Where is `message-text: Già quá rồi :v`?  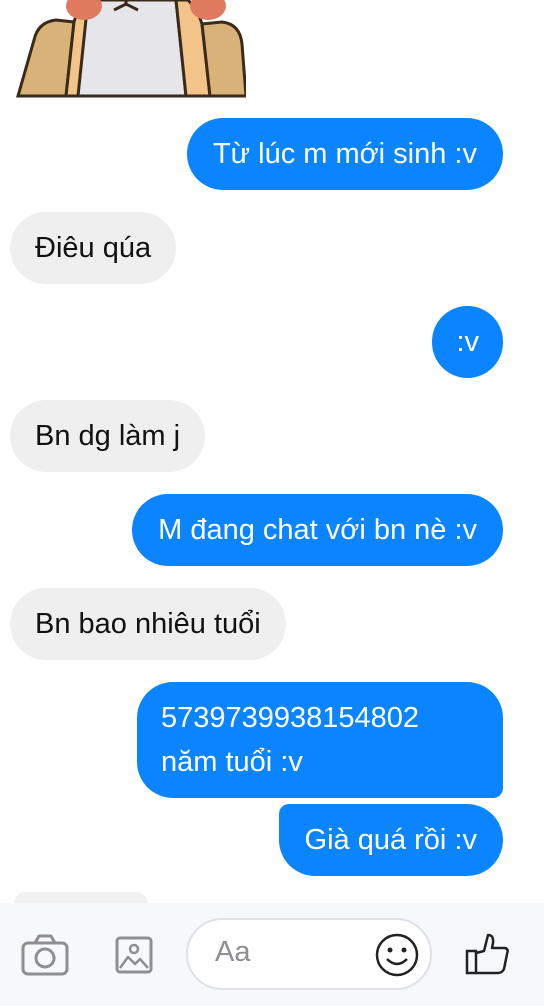 message-text: Già quá rồi :v is located at coordinates (390, 840).